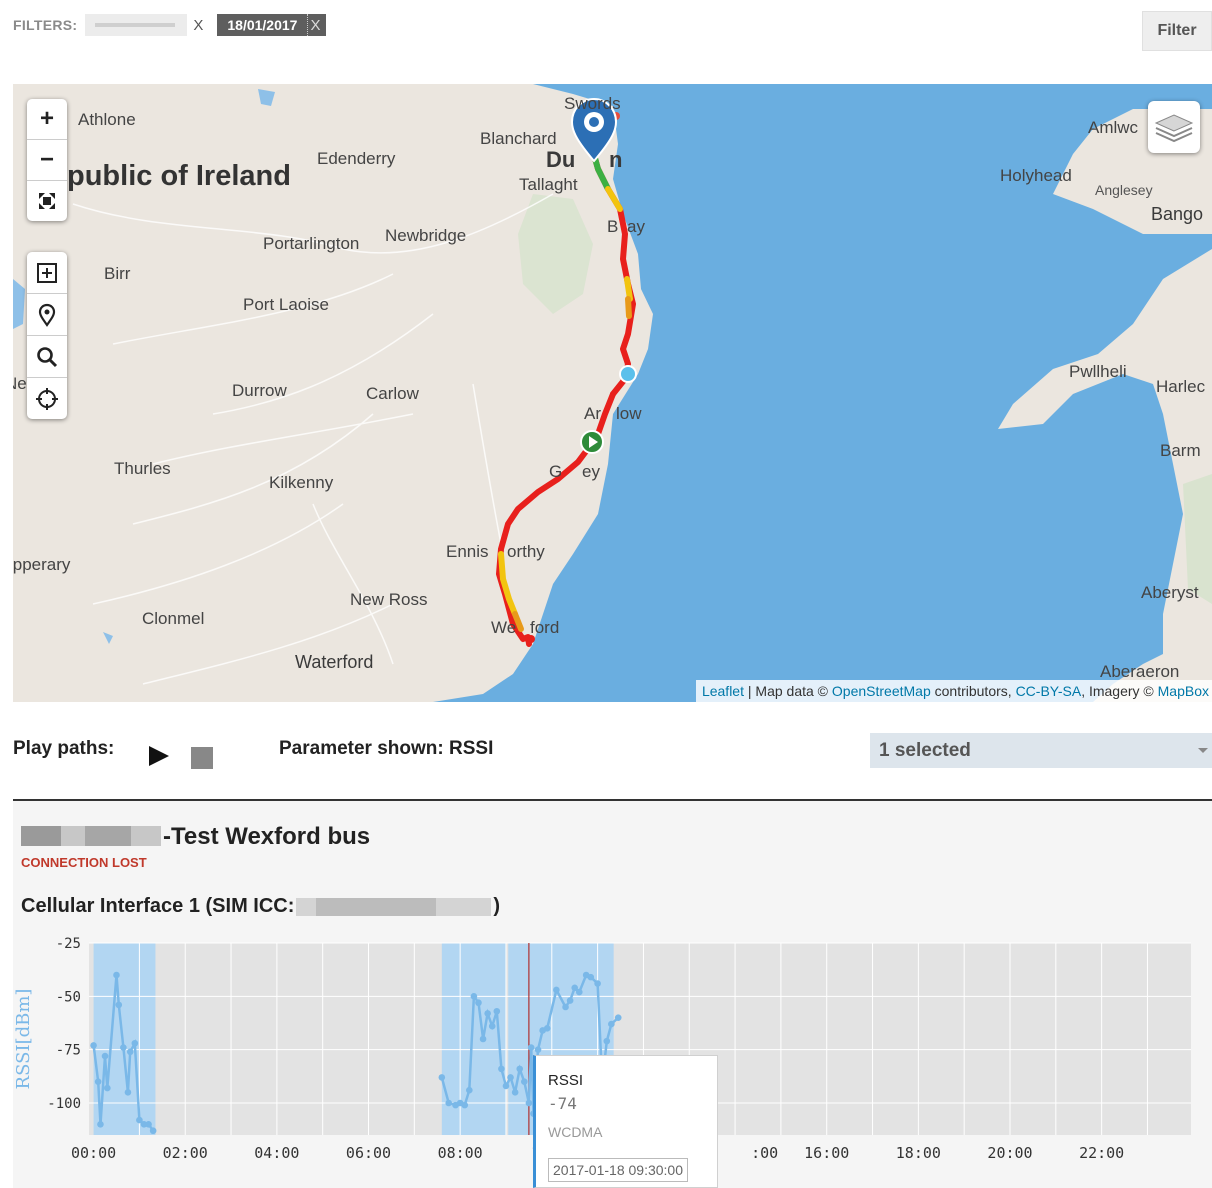 This screenshot has width=1212, height=1188. I want to click on tooltip-value: -74, so click(562, 1103).